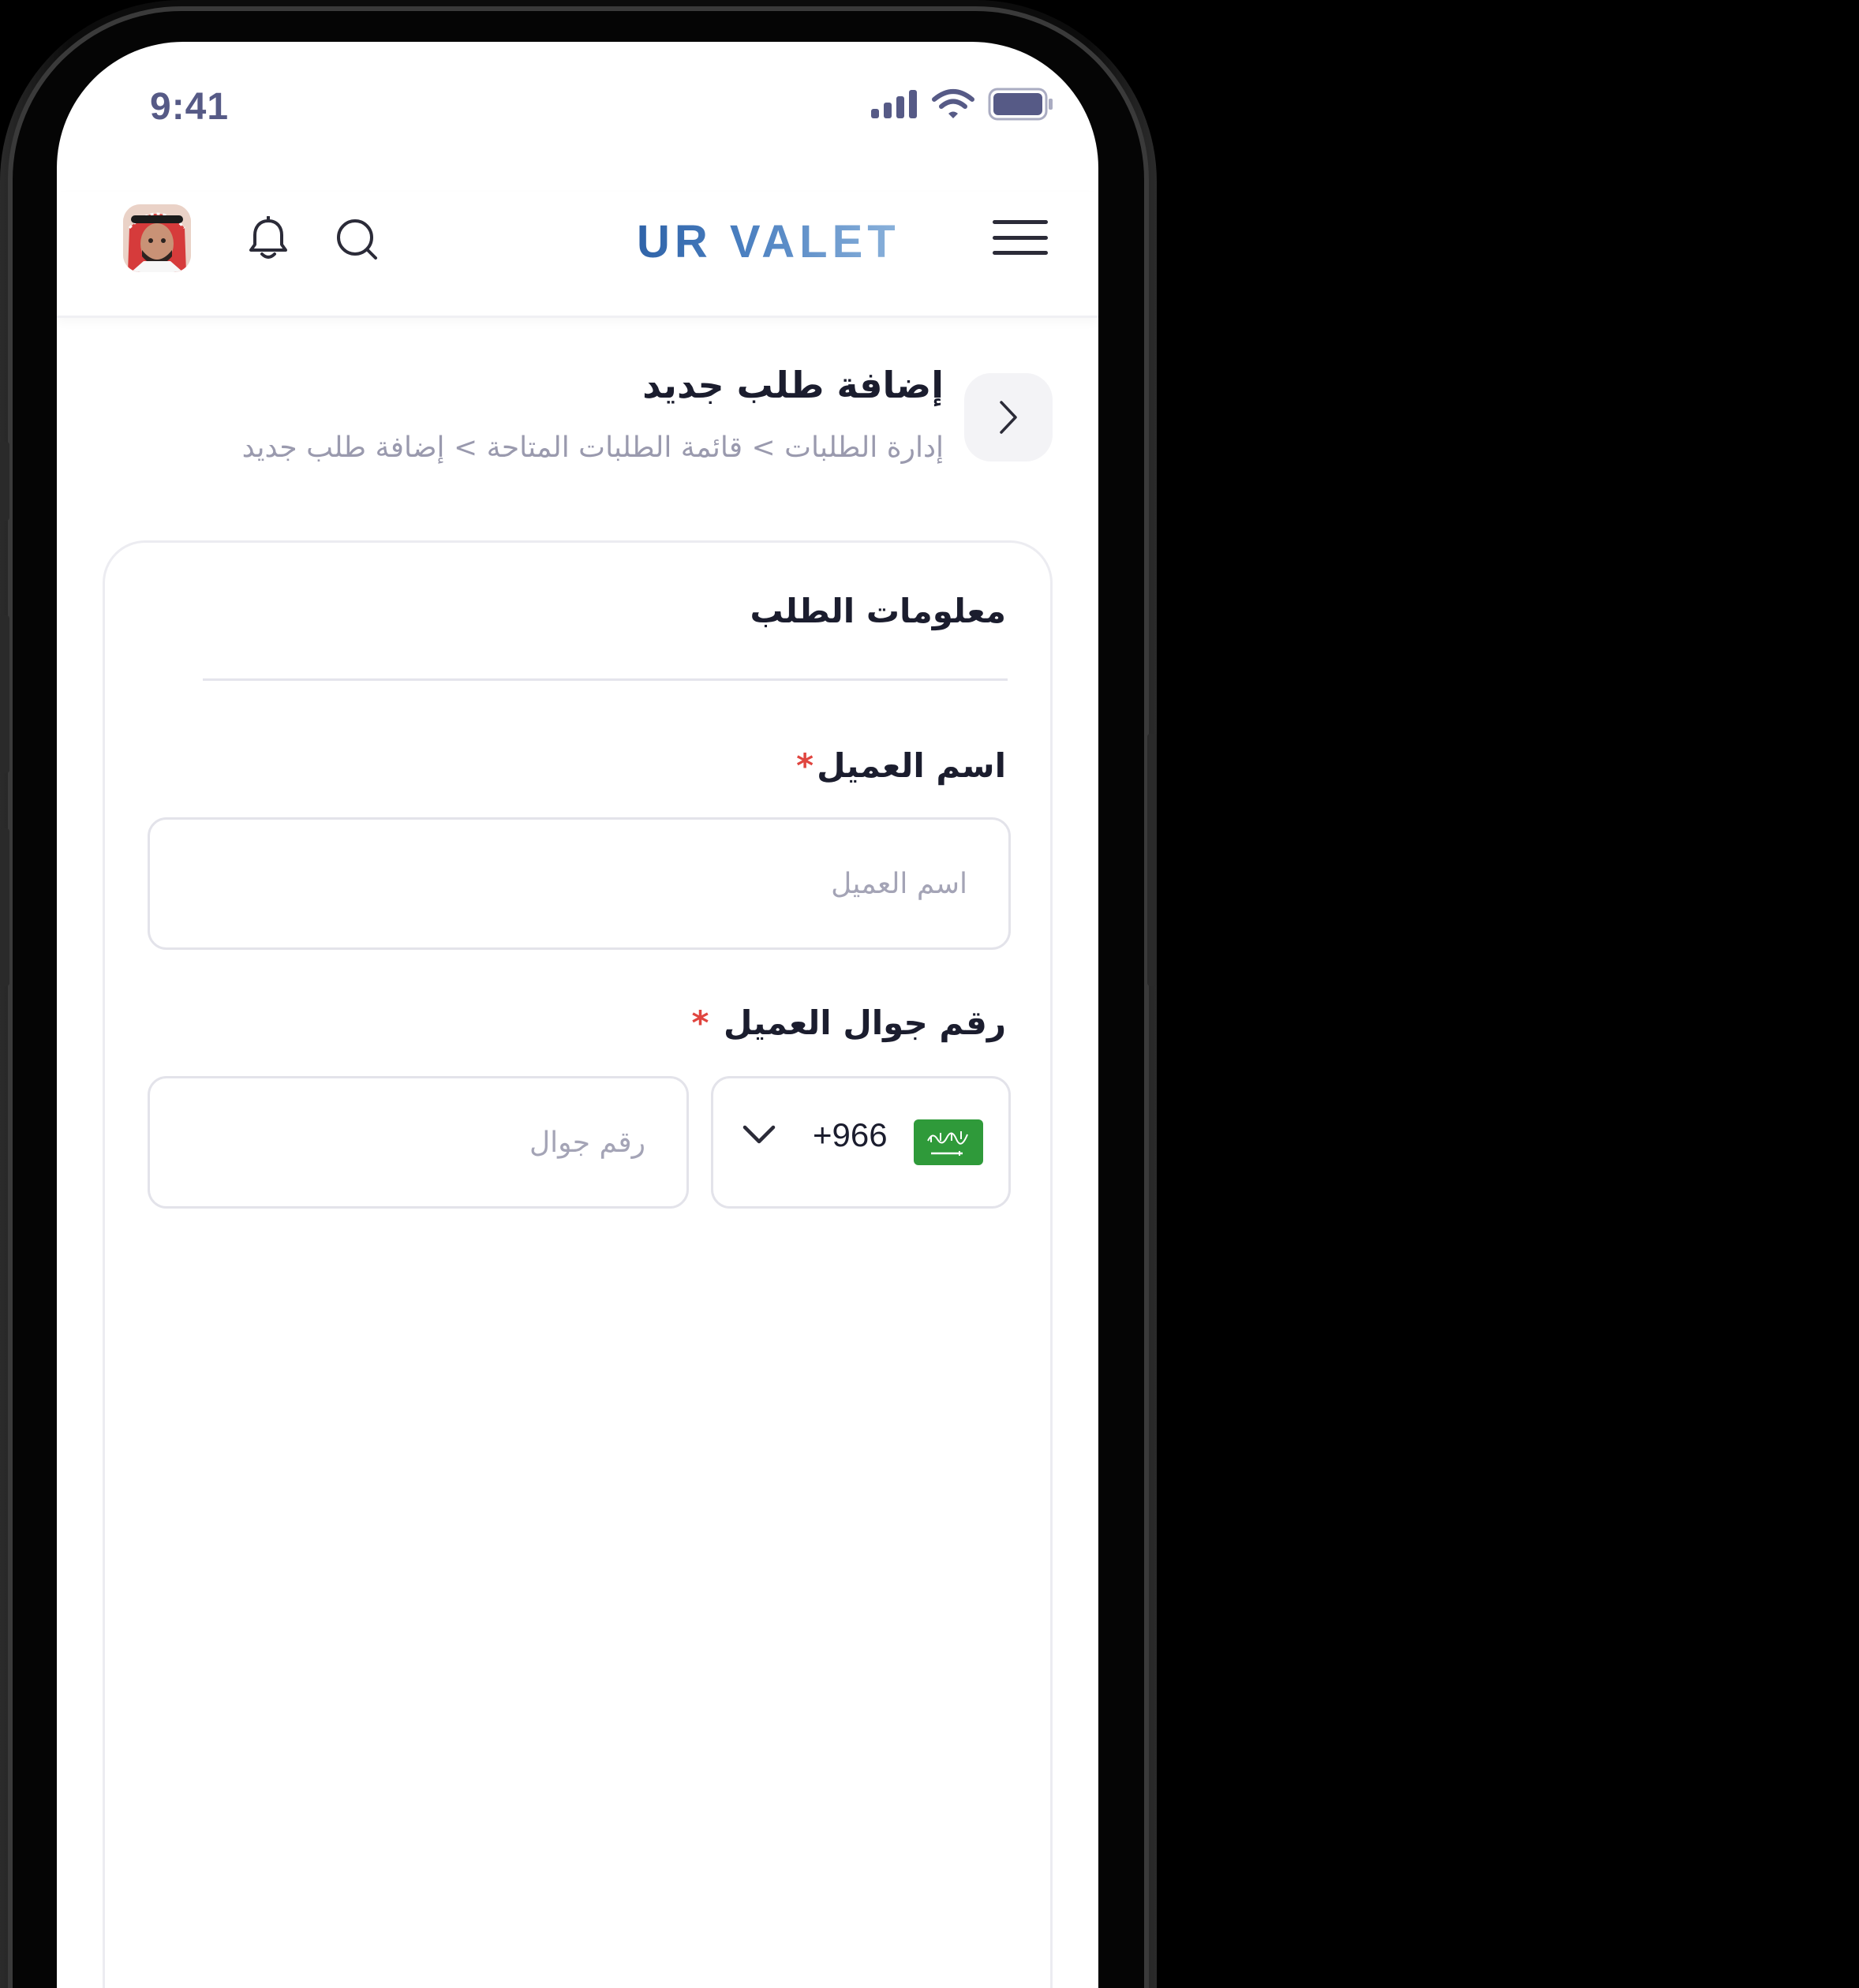  I want to click on page-title: إضافة طلب جديد, so click(793, 385).